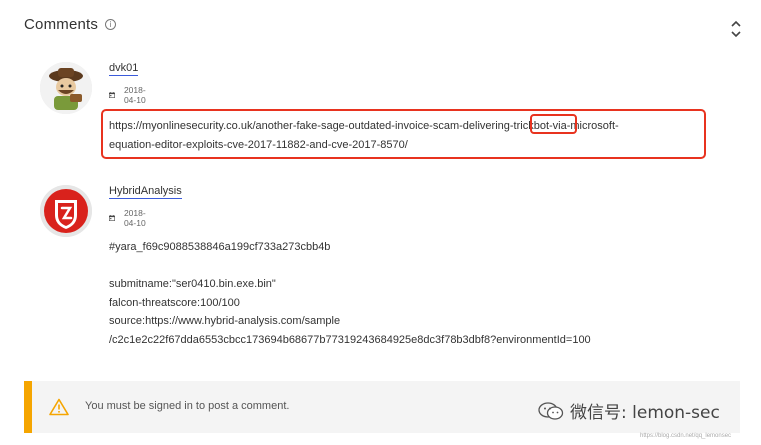  I want to click on cartoon-avatar, so click(66, 88).